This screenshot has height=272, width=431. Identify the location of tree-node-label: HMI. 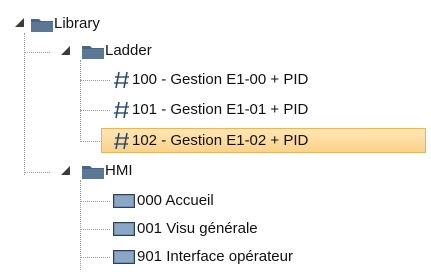
(119, 171).